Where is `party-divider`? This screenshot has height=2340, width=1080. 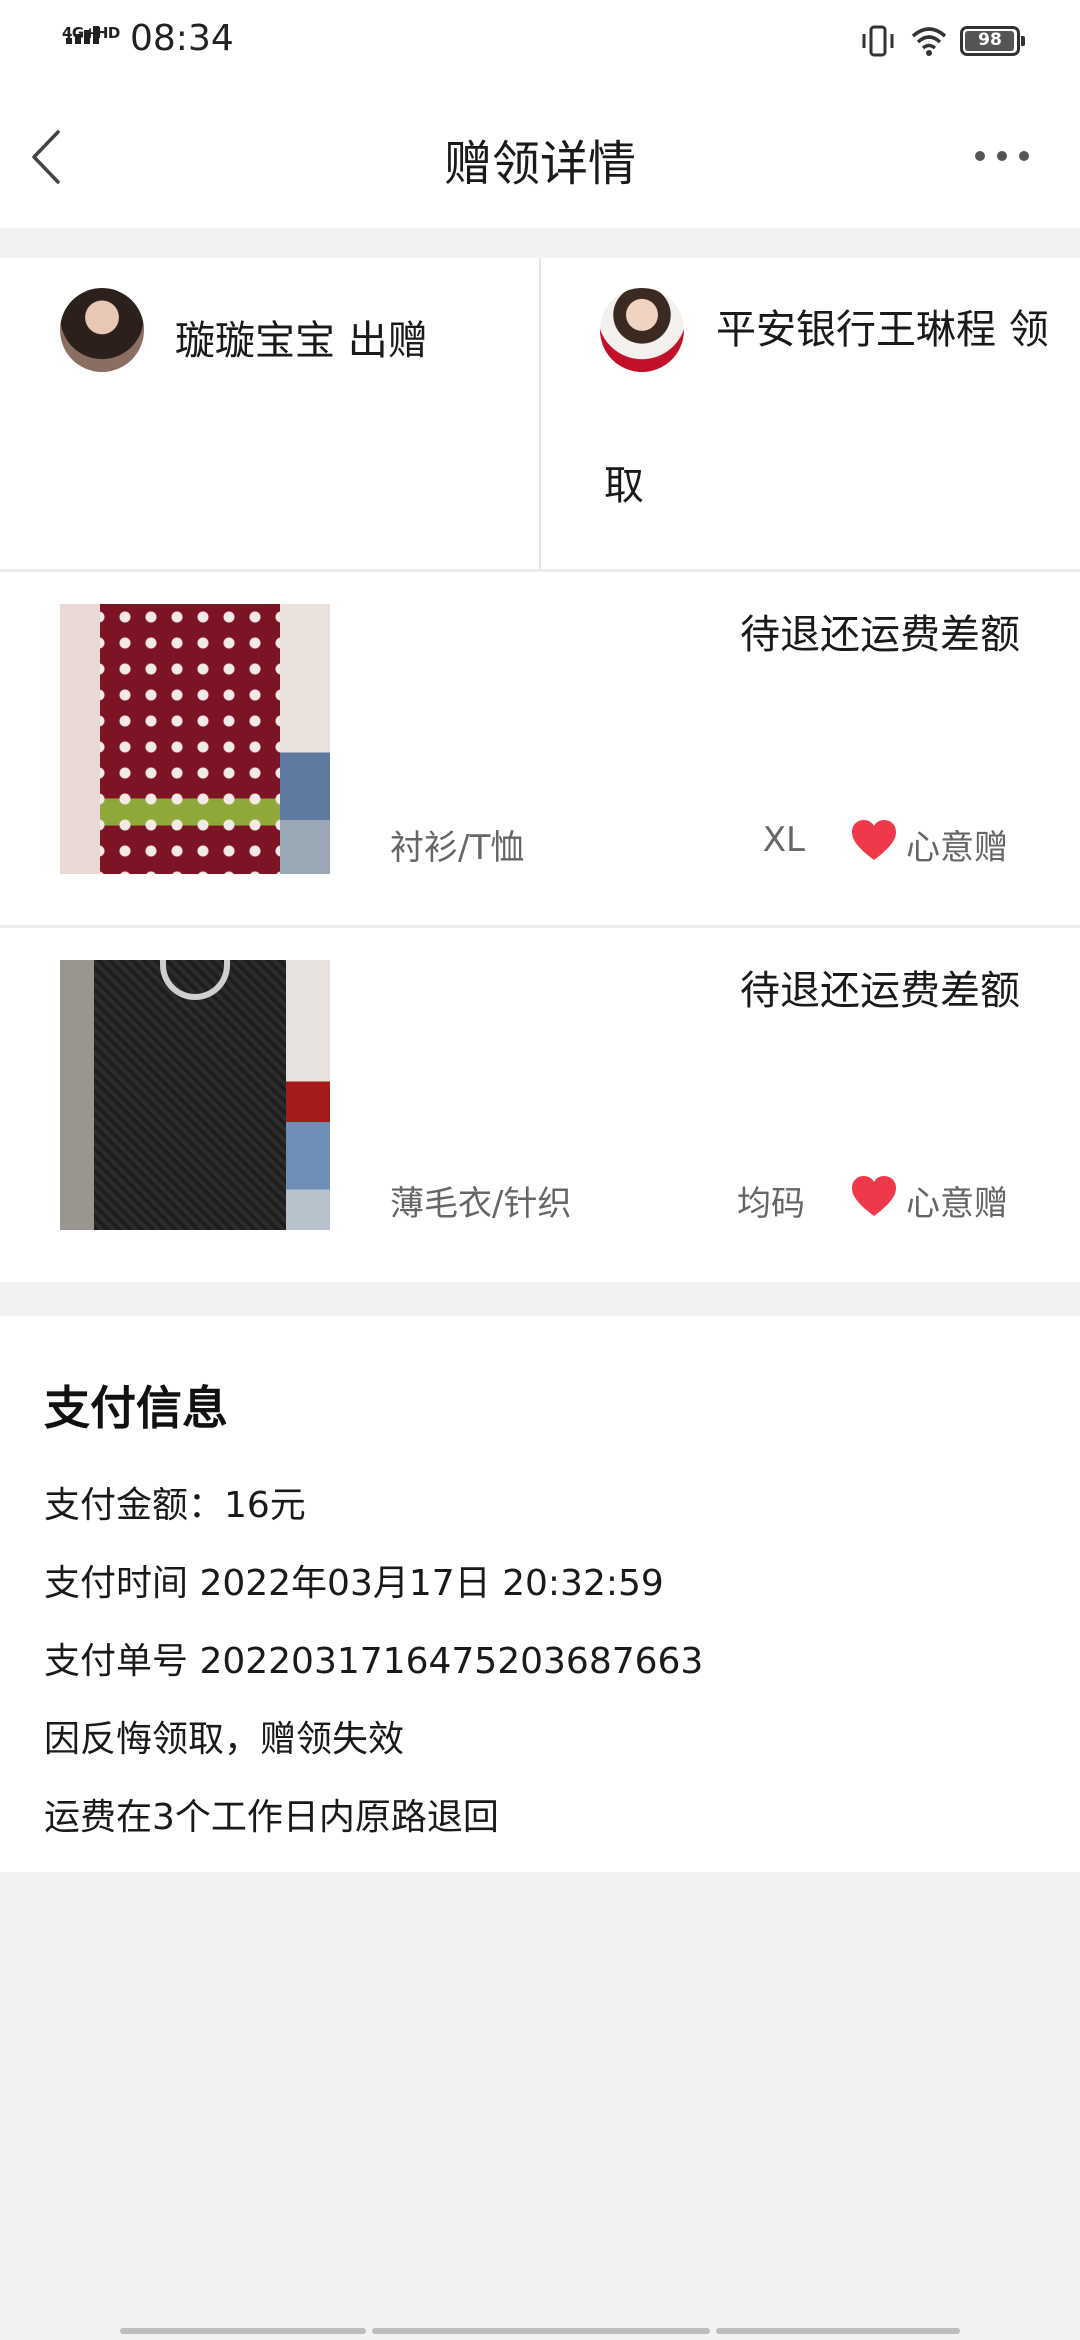 party-divider is located at coordinates (540, 414).